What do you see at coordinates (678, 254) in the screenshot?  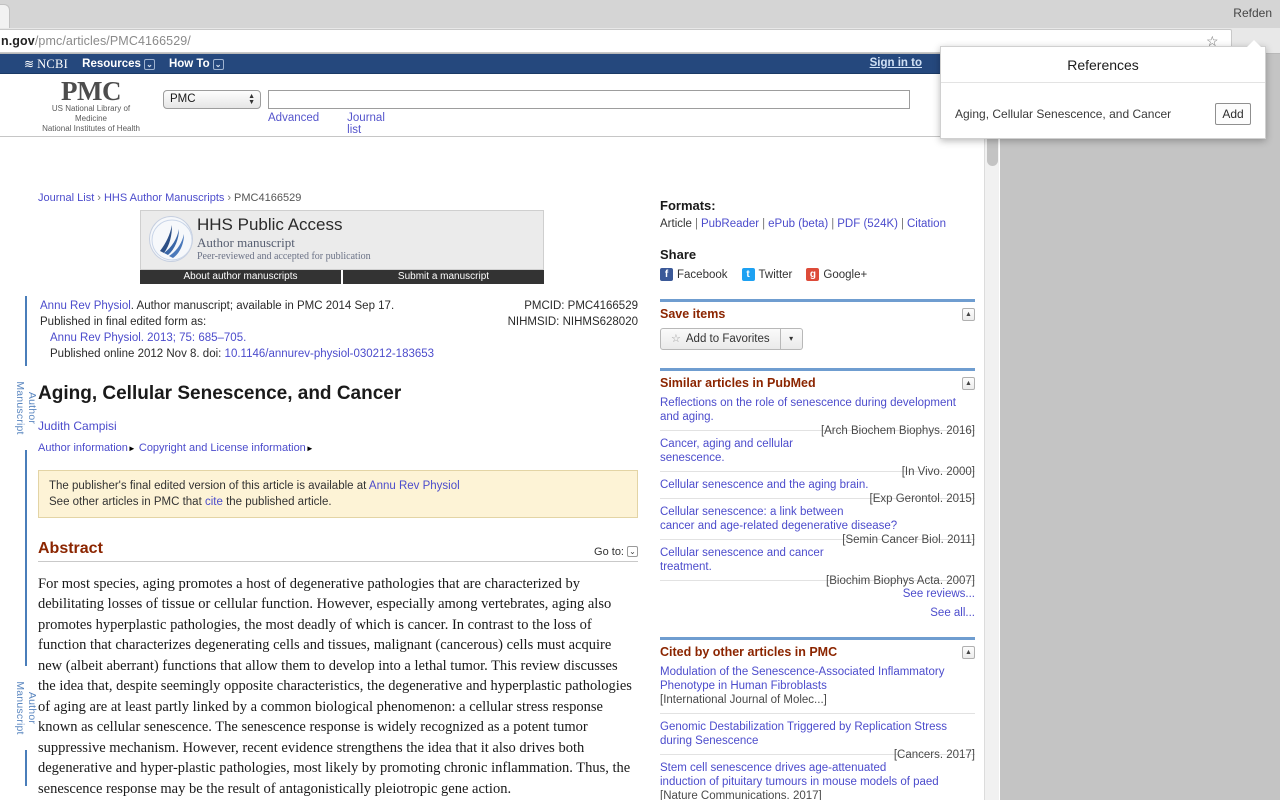 I see `share-heading: Share` at bounding box center [678, 254].